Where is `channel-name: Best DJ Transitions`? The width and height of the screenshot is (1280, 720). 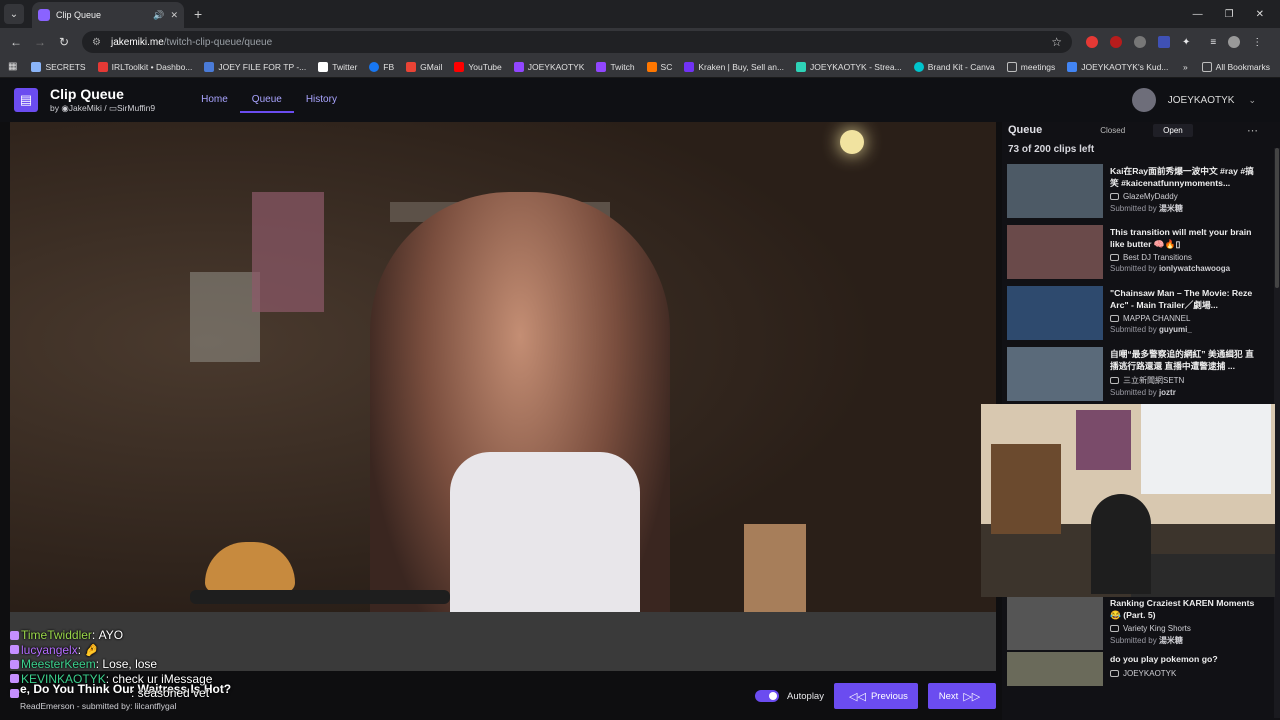
channel-name: Best DJ Transitions is located at coordinates (1157, 257).